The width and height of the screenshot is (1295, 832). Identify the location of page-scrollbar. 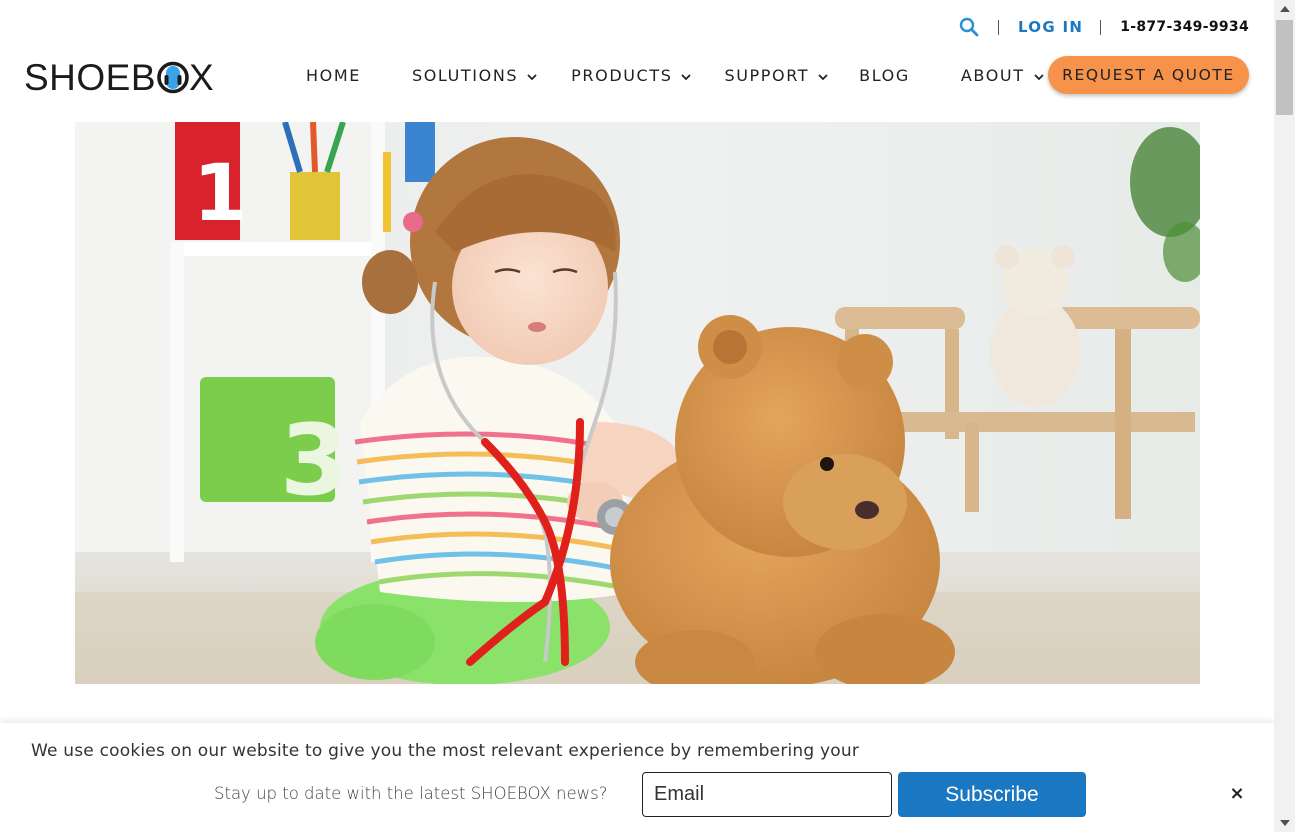
(1284, 416).